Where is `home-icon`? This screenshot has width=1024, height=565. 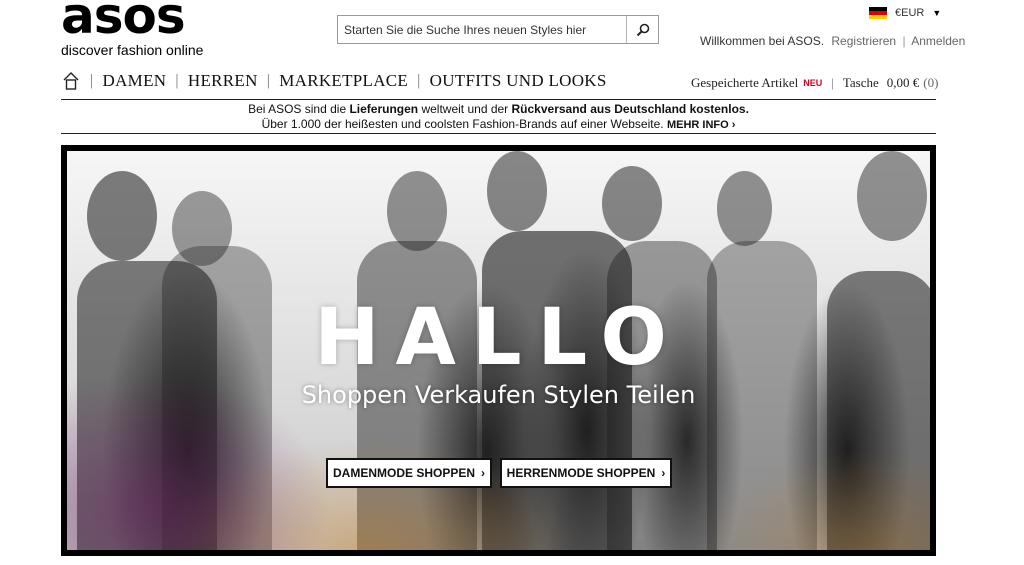 home-icon is located at coordinates (71, 81).